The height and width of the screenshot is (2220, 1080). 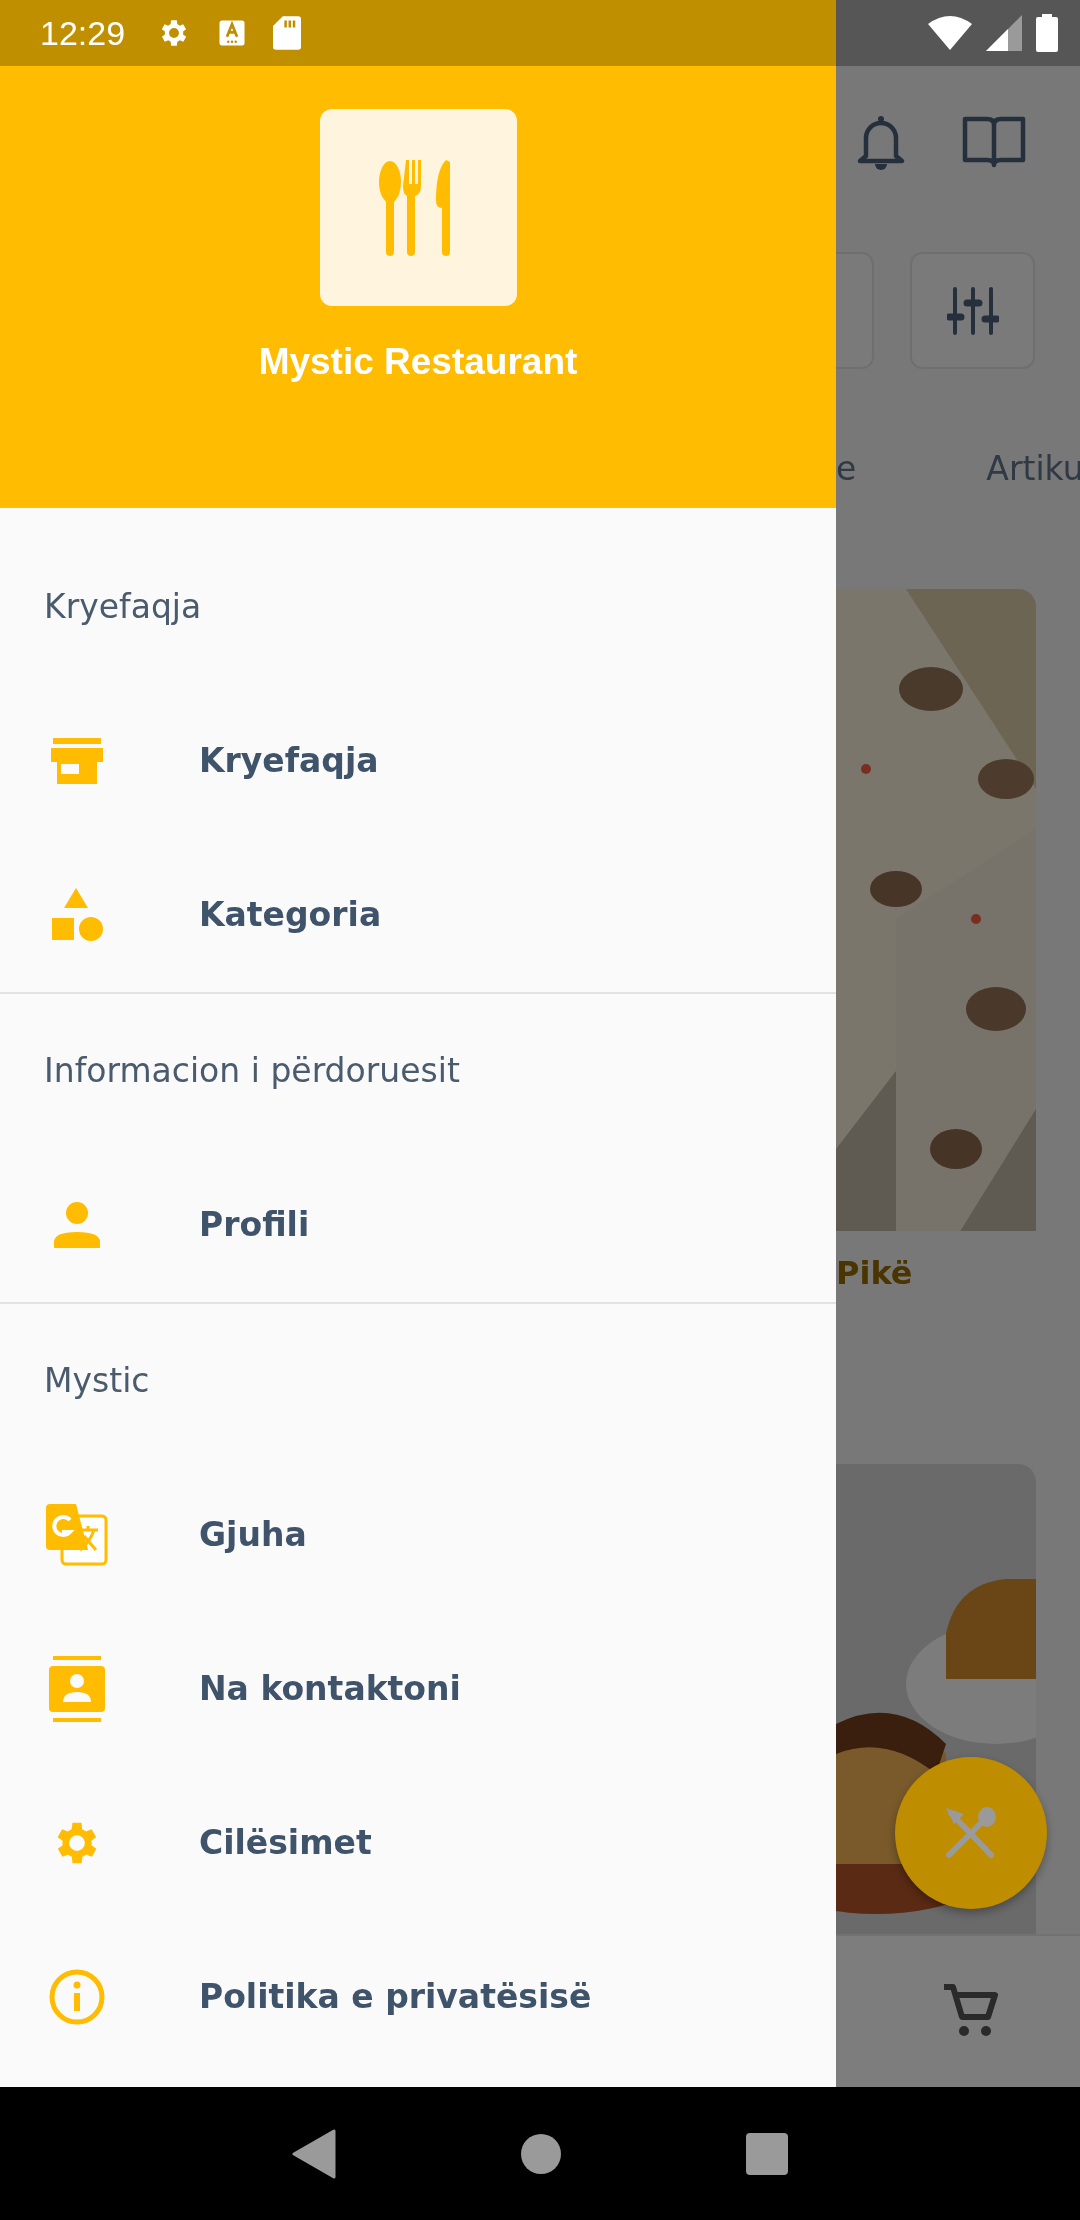 I want to click on info-icon, so click(x=77, y=1997).